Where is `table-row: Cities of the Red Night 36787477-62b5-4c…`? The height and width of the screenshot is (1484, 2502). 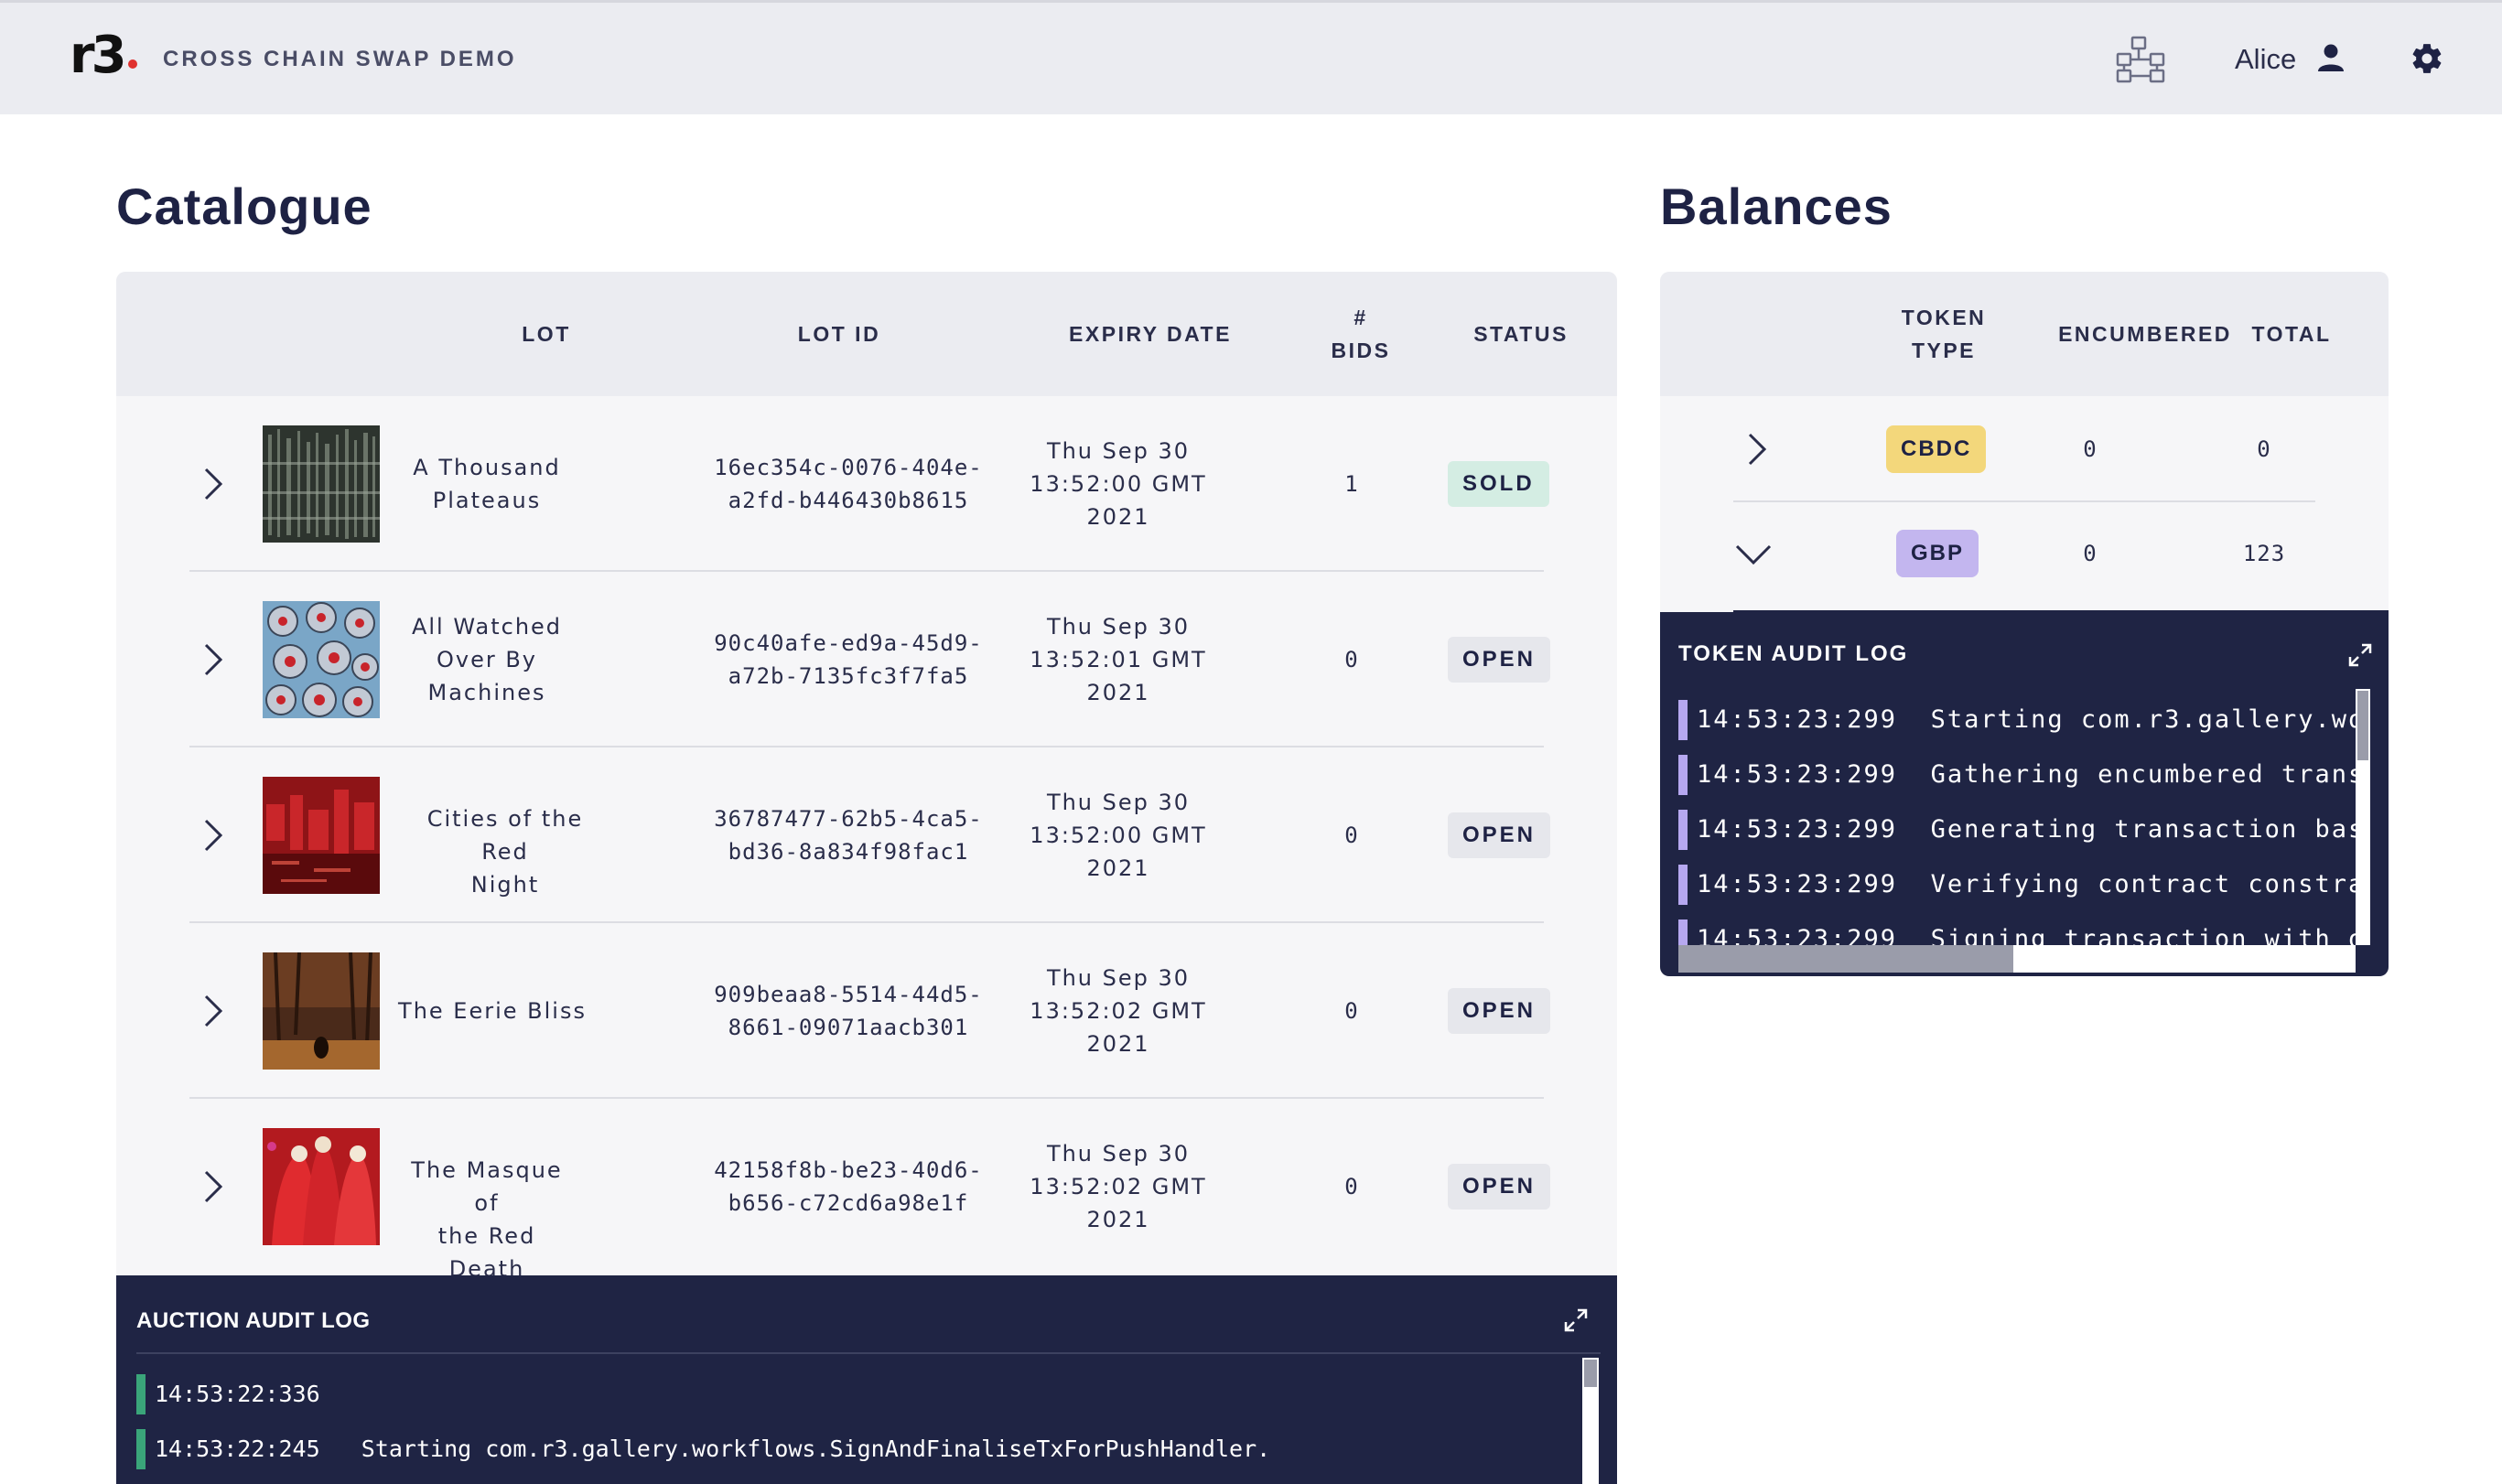
table-row: Cities of the Red Night 36787477-62b5-4c… is located at coordinates (870, 835).